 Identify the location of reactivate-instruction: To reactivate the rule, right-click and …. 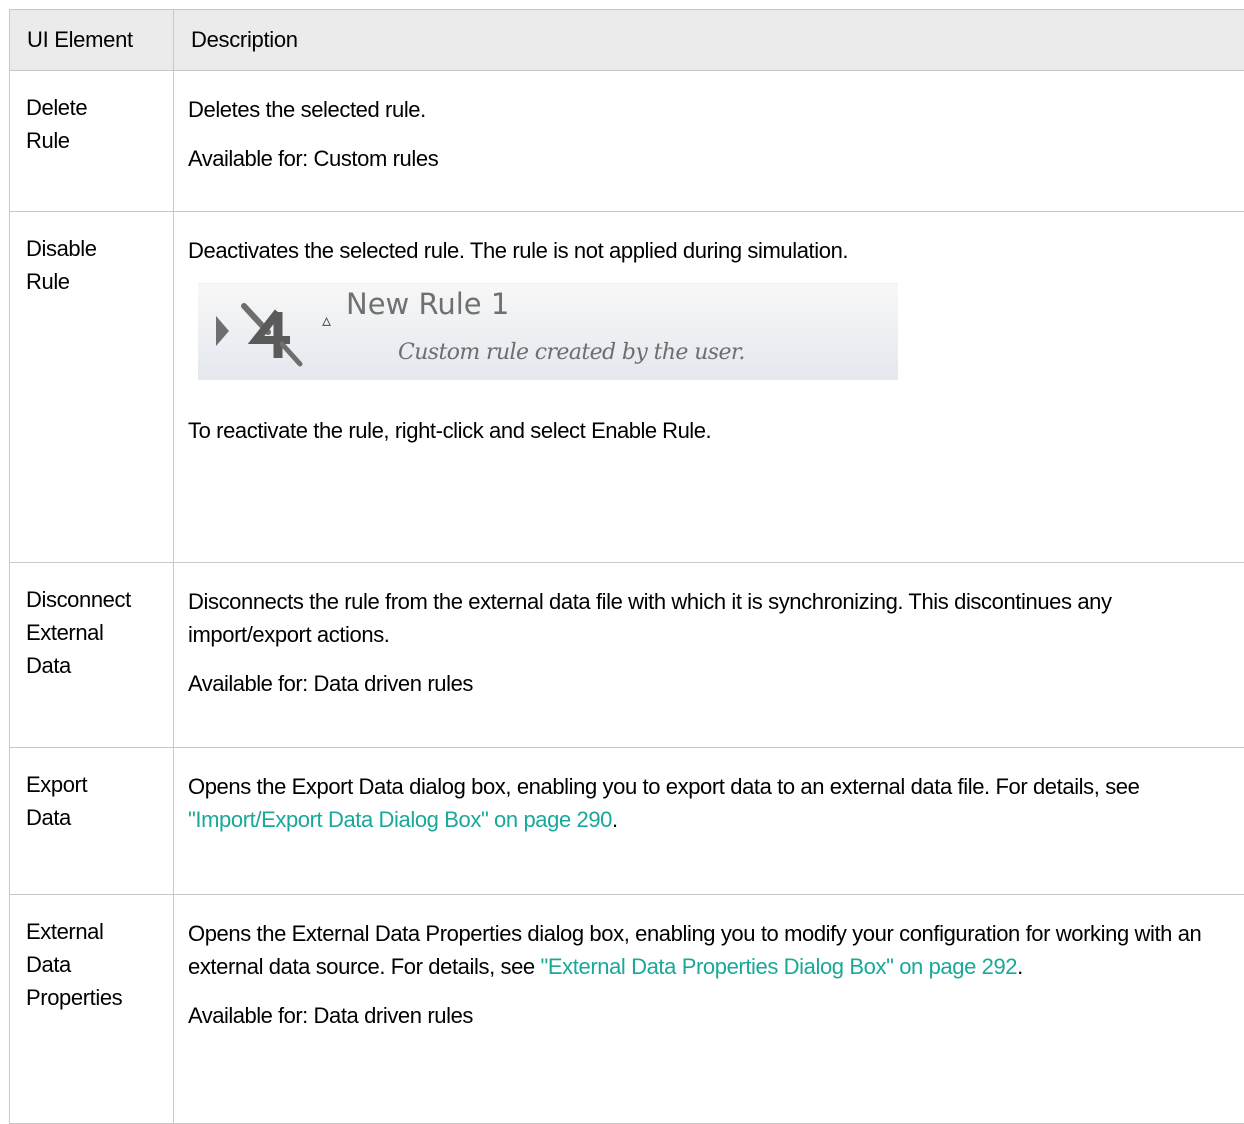
(713, 430).